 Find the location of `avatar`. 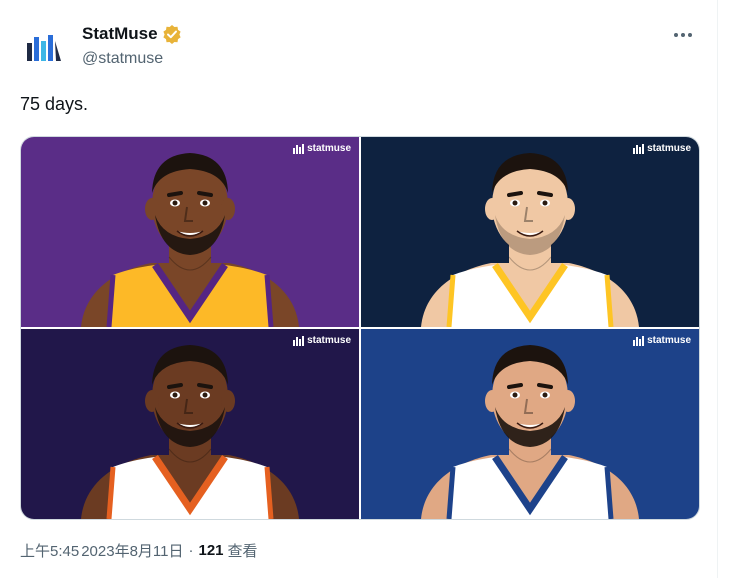

avatar is located at coordinates (44, 48).